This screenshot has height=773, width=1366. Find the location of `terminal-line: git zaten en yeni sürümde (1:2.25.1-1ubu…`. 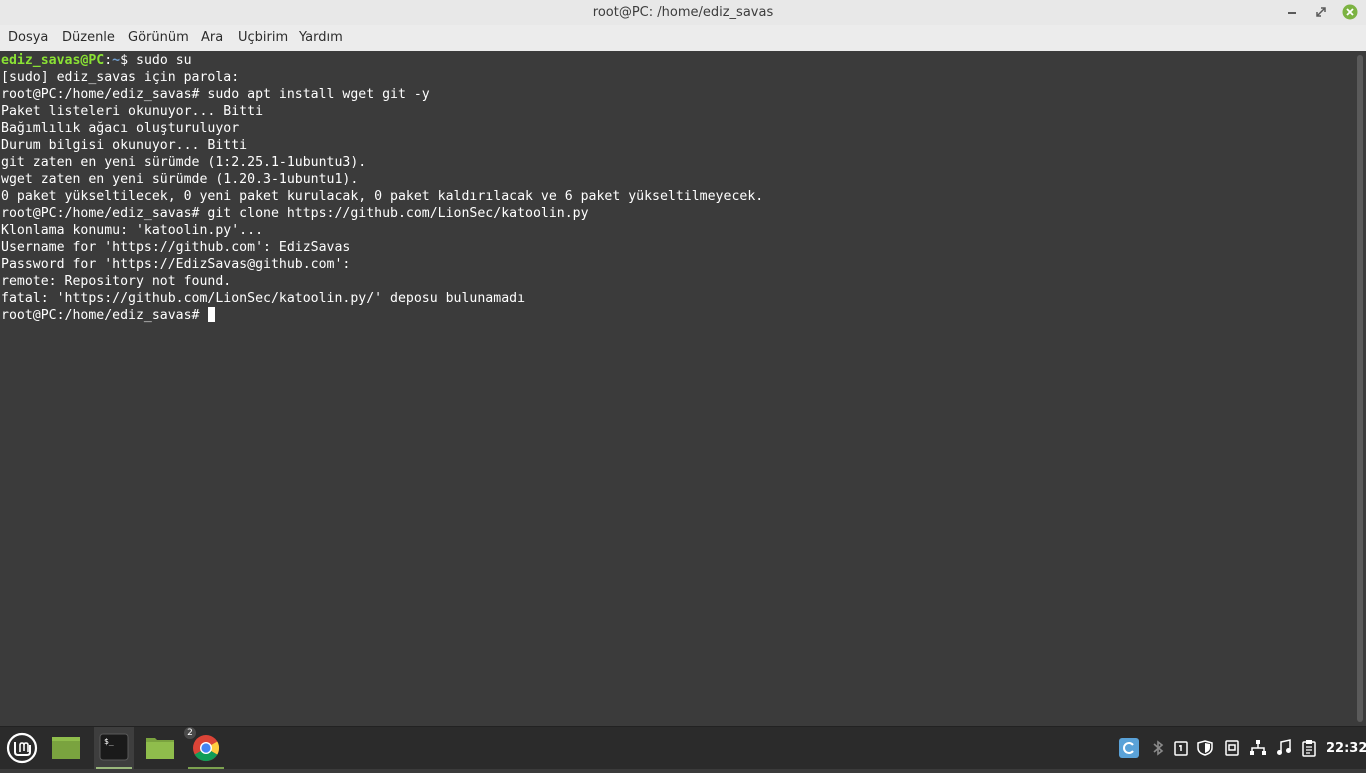

terminal-line: git zaten en yeni sürümde (1:2.25.1-1ubu… is located at coordinates (184, 162).